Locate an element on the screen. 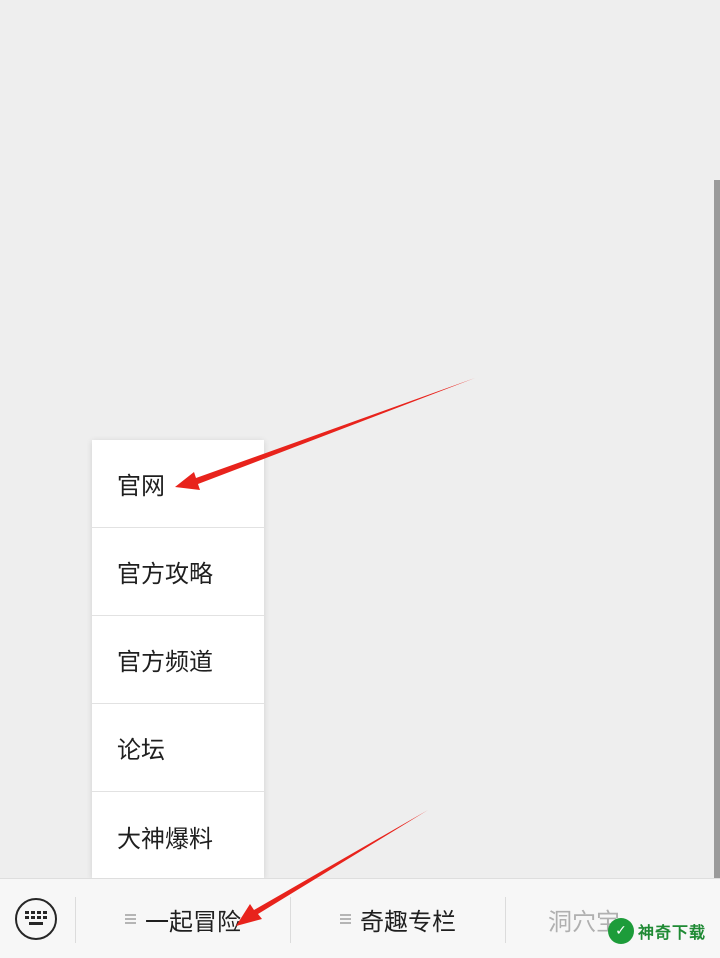  popup-menu: 官网 官方攻略 官方频道 论坛 大神爆料 is located at coordinates (178, 659).